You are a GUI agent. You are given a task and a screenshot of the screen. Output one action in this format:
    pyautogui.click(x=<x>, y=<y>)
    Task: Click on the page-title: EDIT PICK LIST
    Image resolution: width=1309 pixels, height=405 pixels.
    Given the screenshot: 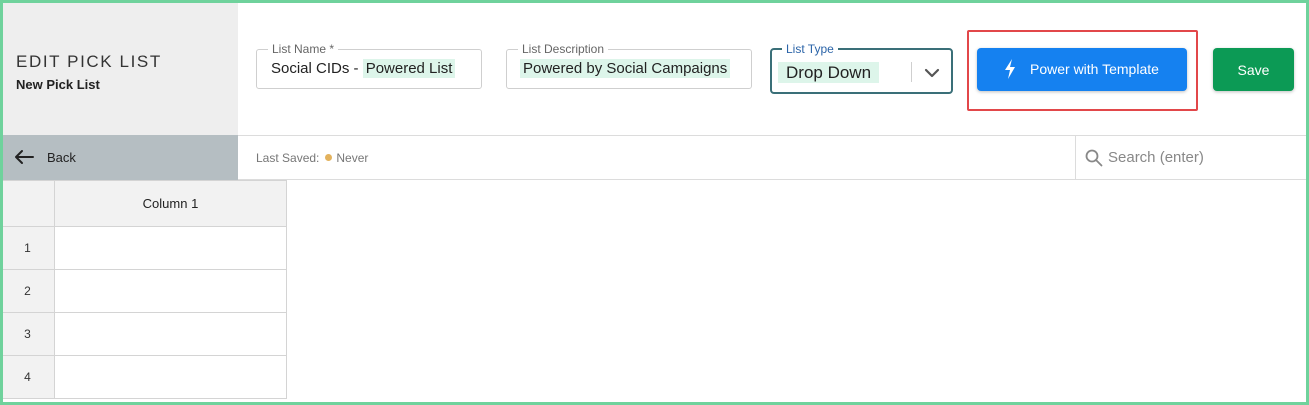 What is the action you would take?
    pyautogui.click(x=89, y=61)
    